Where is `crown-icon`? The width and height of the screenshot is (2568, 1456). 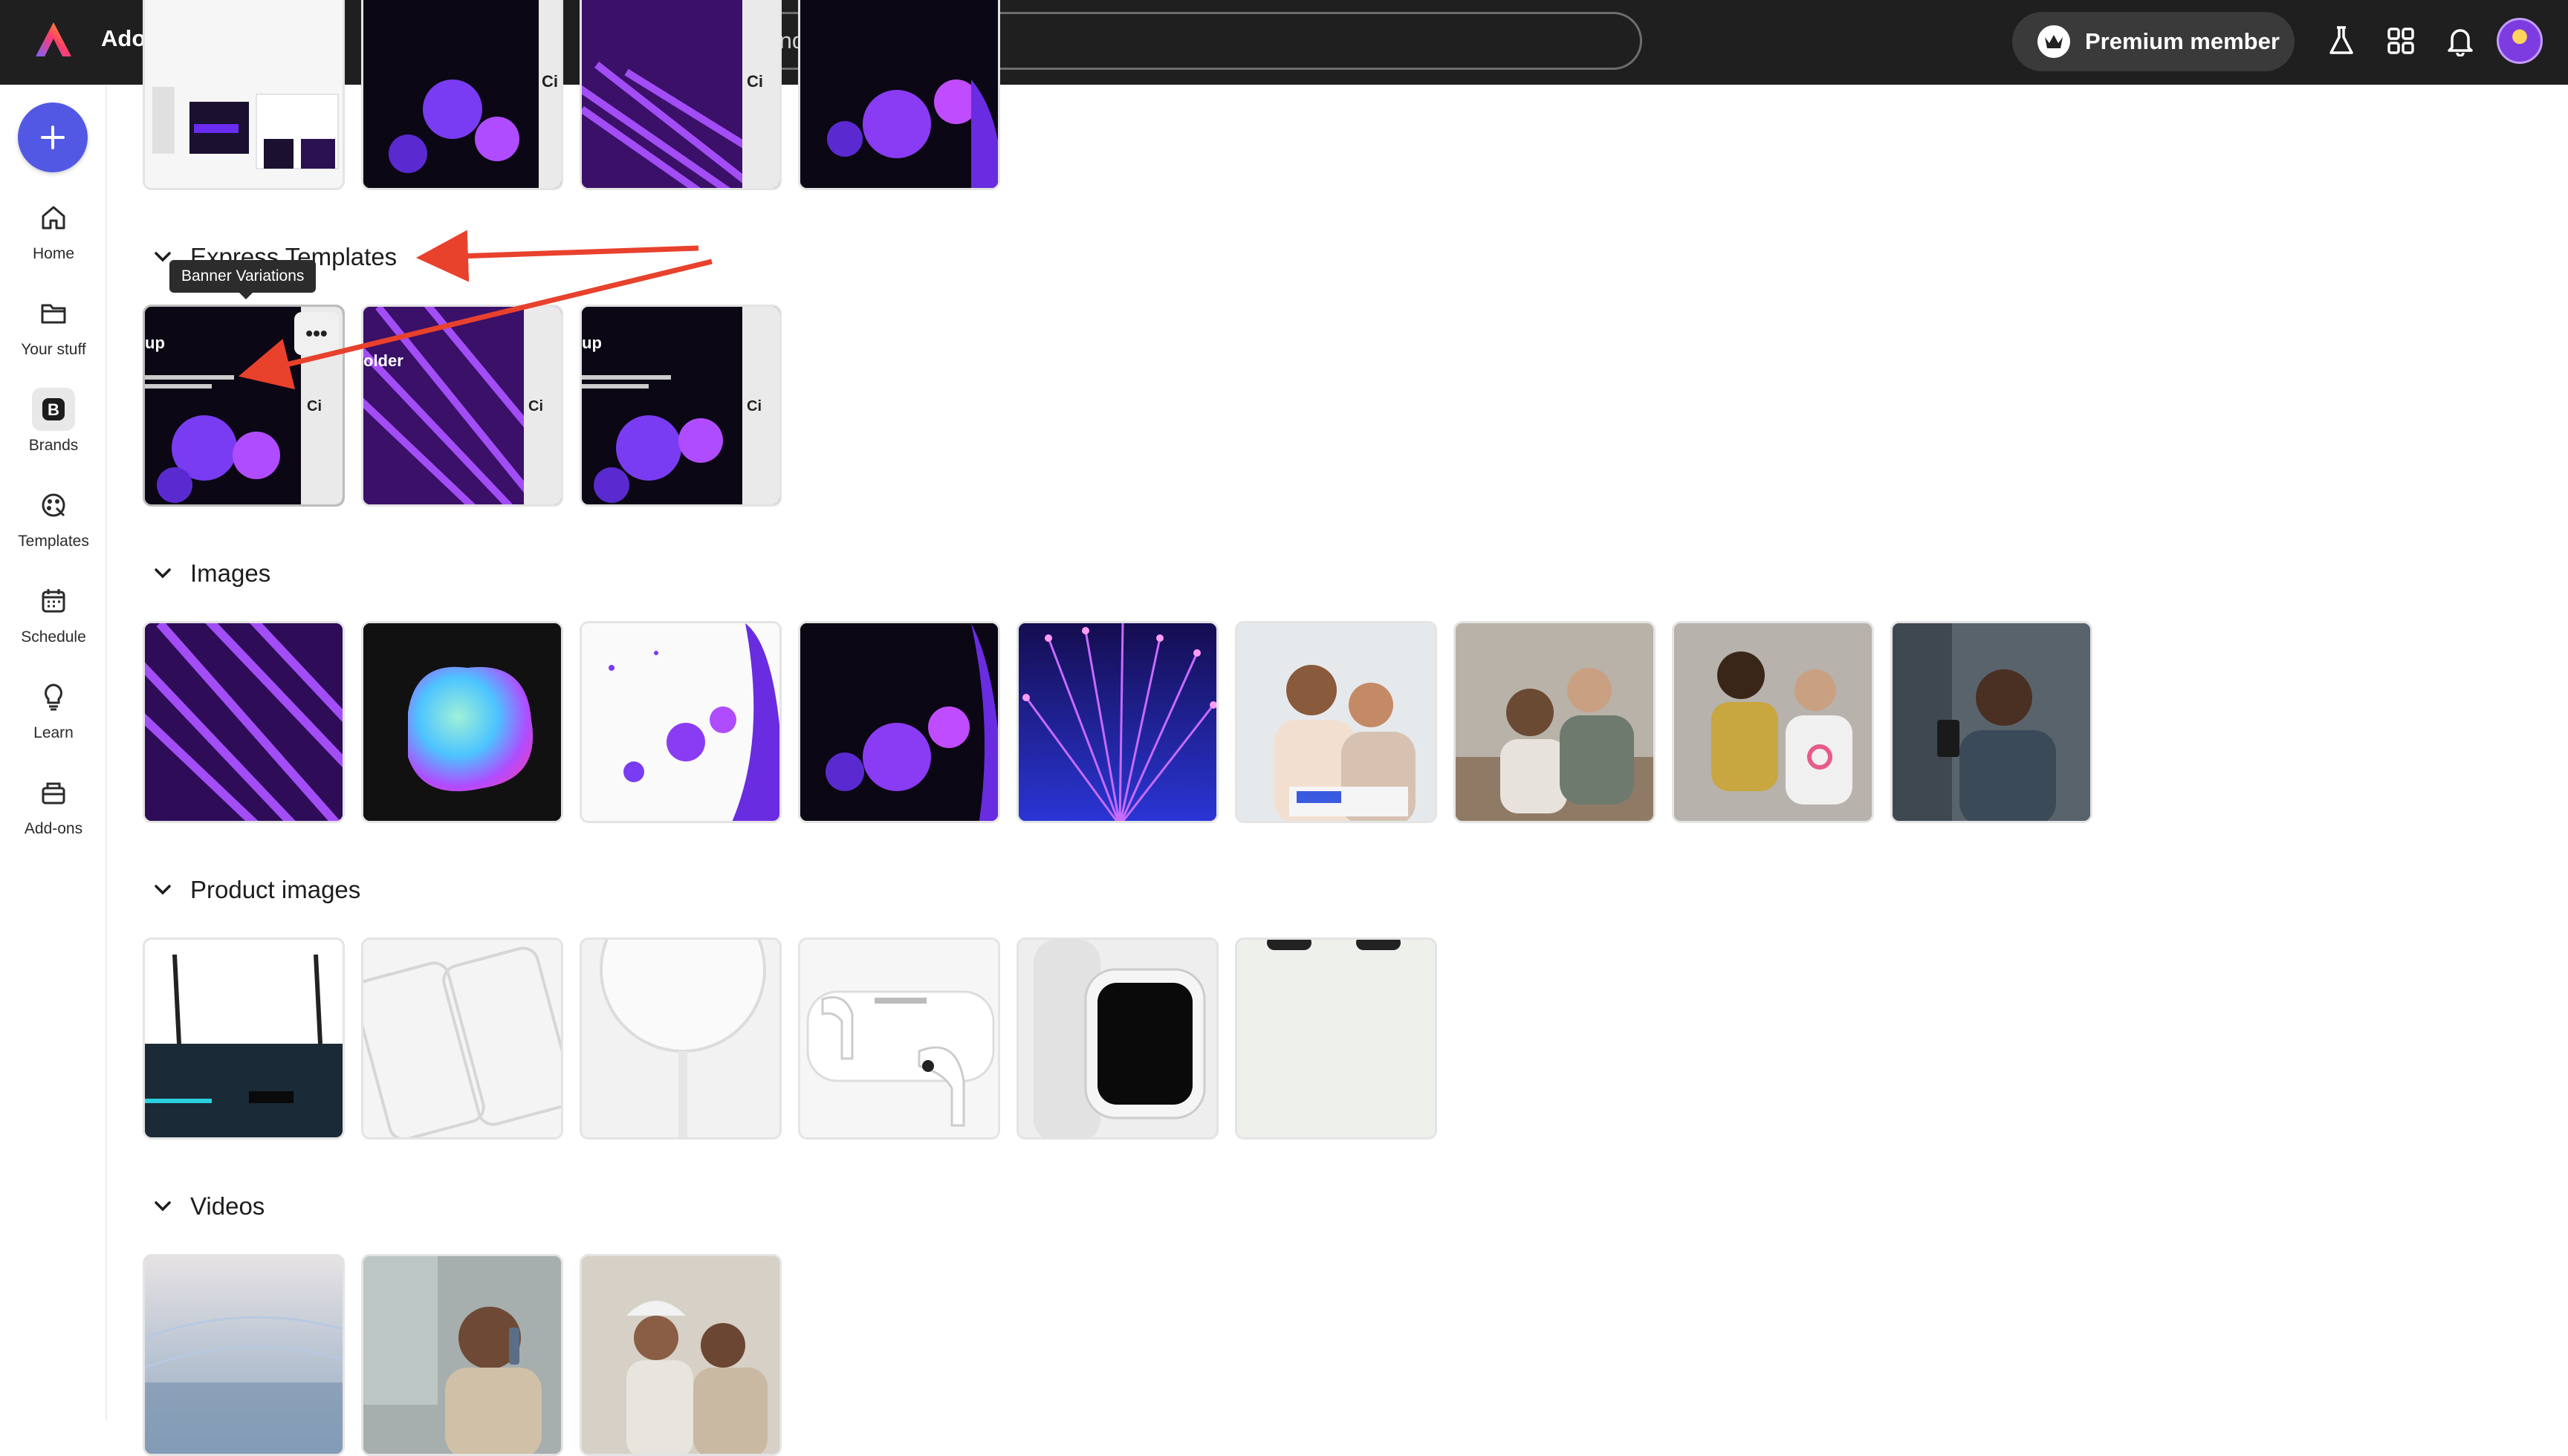 crown-icon is located at coordinates (2053, 42).